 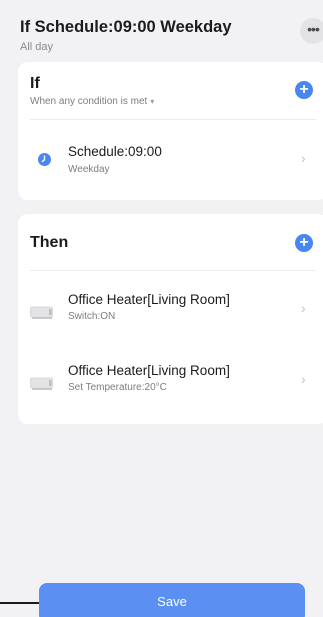 I want to click on if-section-title: If, so click(x=35, y=83).